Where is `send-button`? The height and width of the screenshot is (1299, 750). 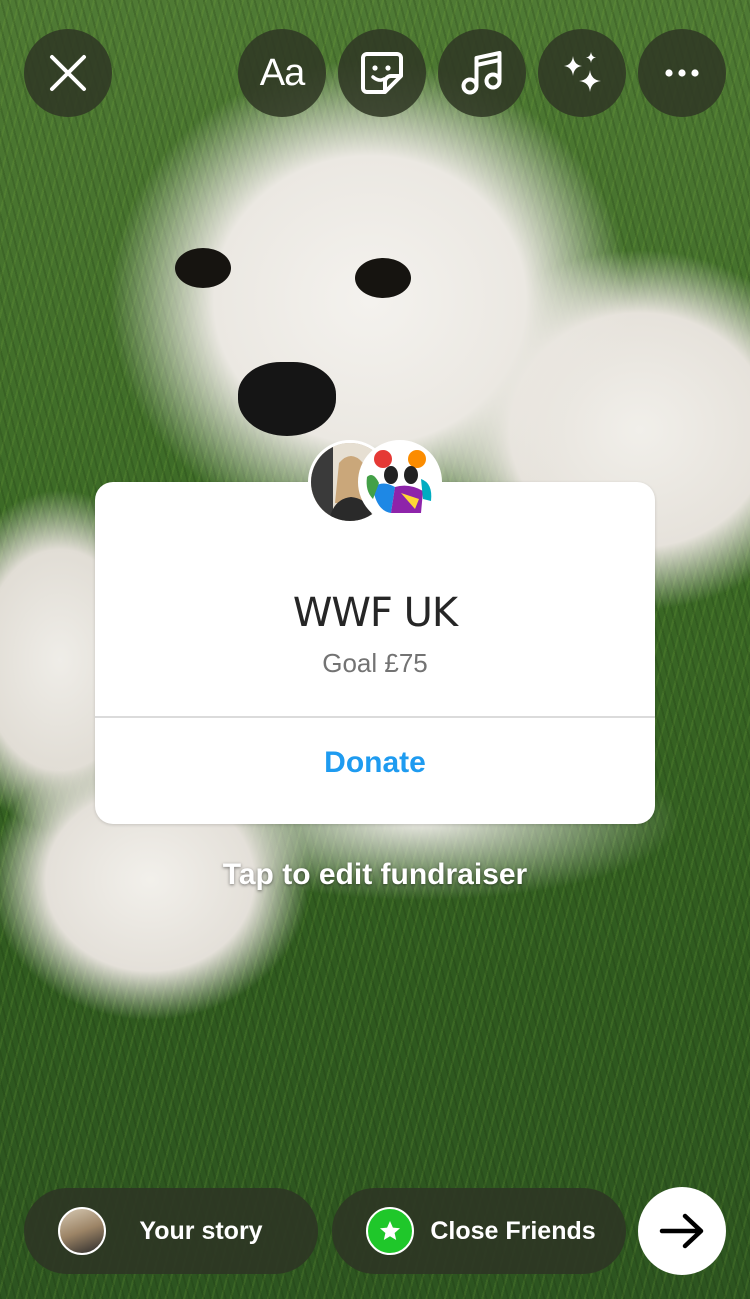
send-button is located at coordinates (682, 1231).